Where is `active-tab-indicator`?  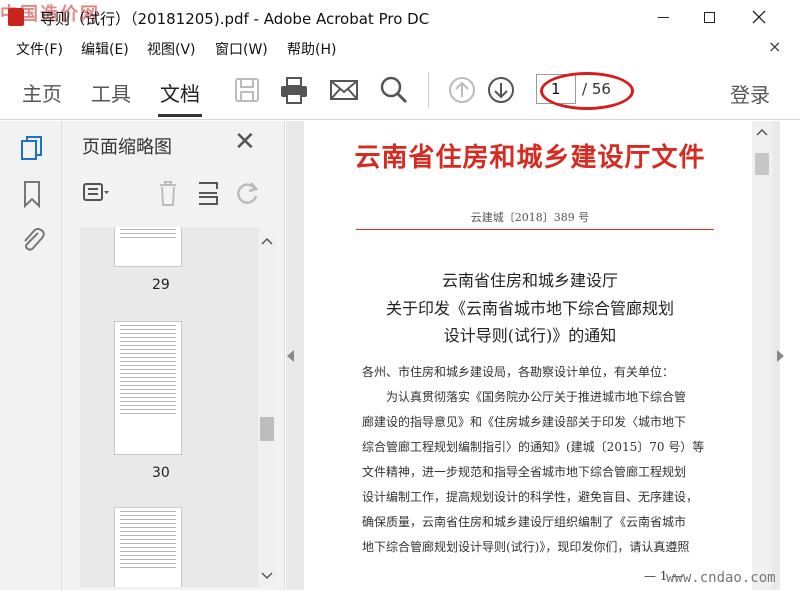
active-tab-indicator is located at coordinates (180, 115).